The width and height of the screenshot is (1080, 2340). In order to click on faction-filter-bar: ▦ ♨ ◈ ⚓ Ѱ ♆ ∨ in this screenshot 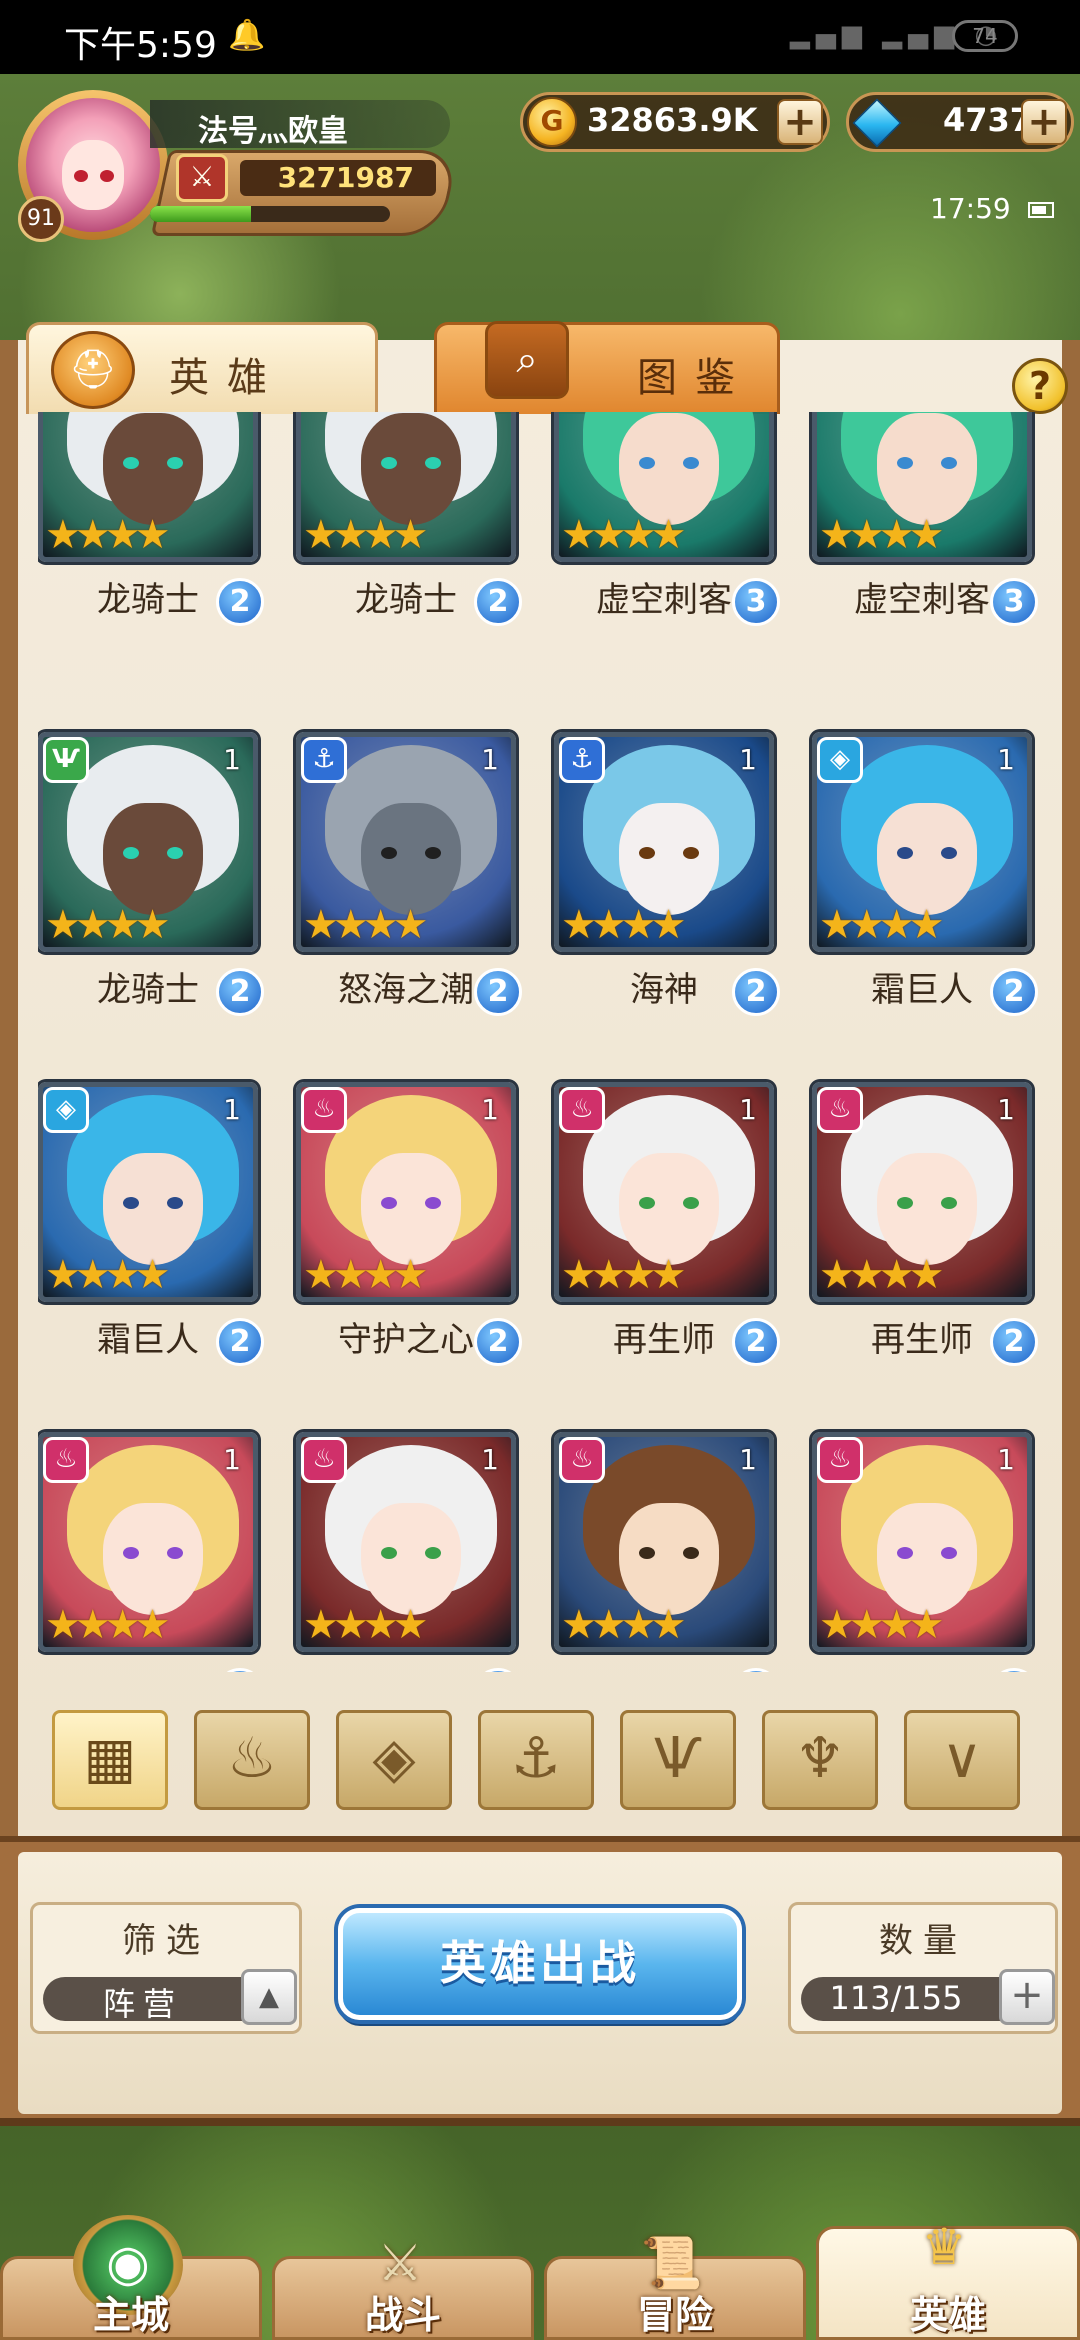, I will do `click(540, 1760)`.